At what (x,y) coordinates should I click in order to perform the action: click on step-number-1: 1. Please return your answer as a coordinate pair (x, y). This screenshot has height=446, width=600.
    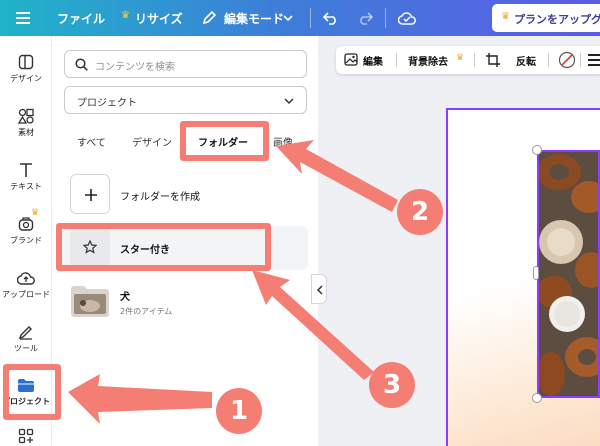
    Looking at the image, I should click on (239, 411).